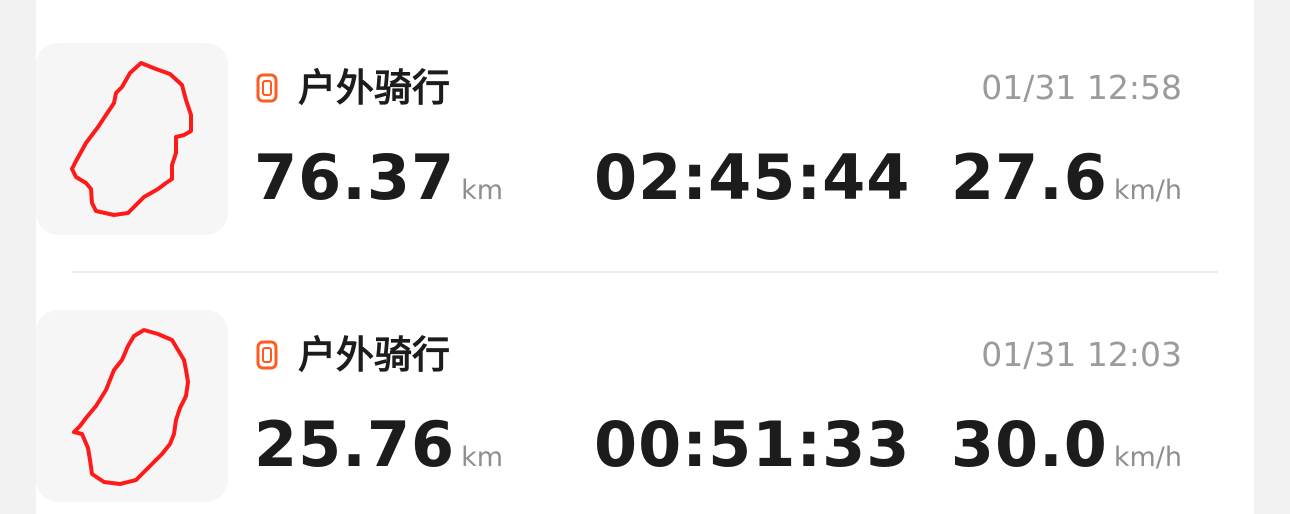 The width and height of the screenshot is (1290, 514). I want to click on record-divider, so click(645, 272).